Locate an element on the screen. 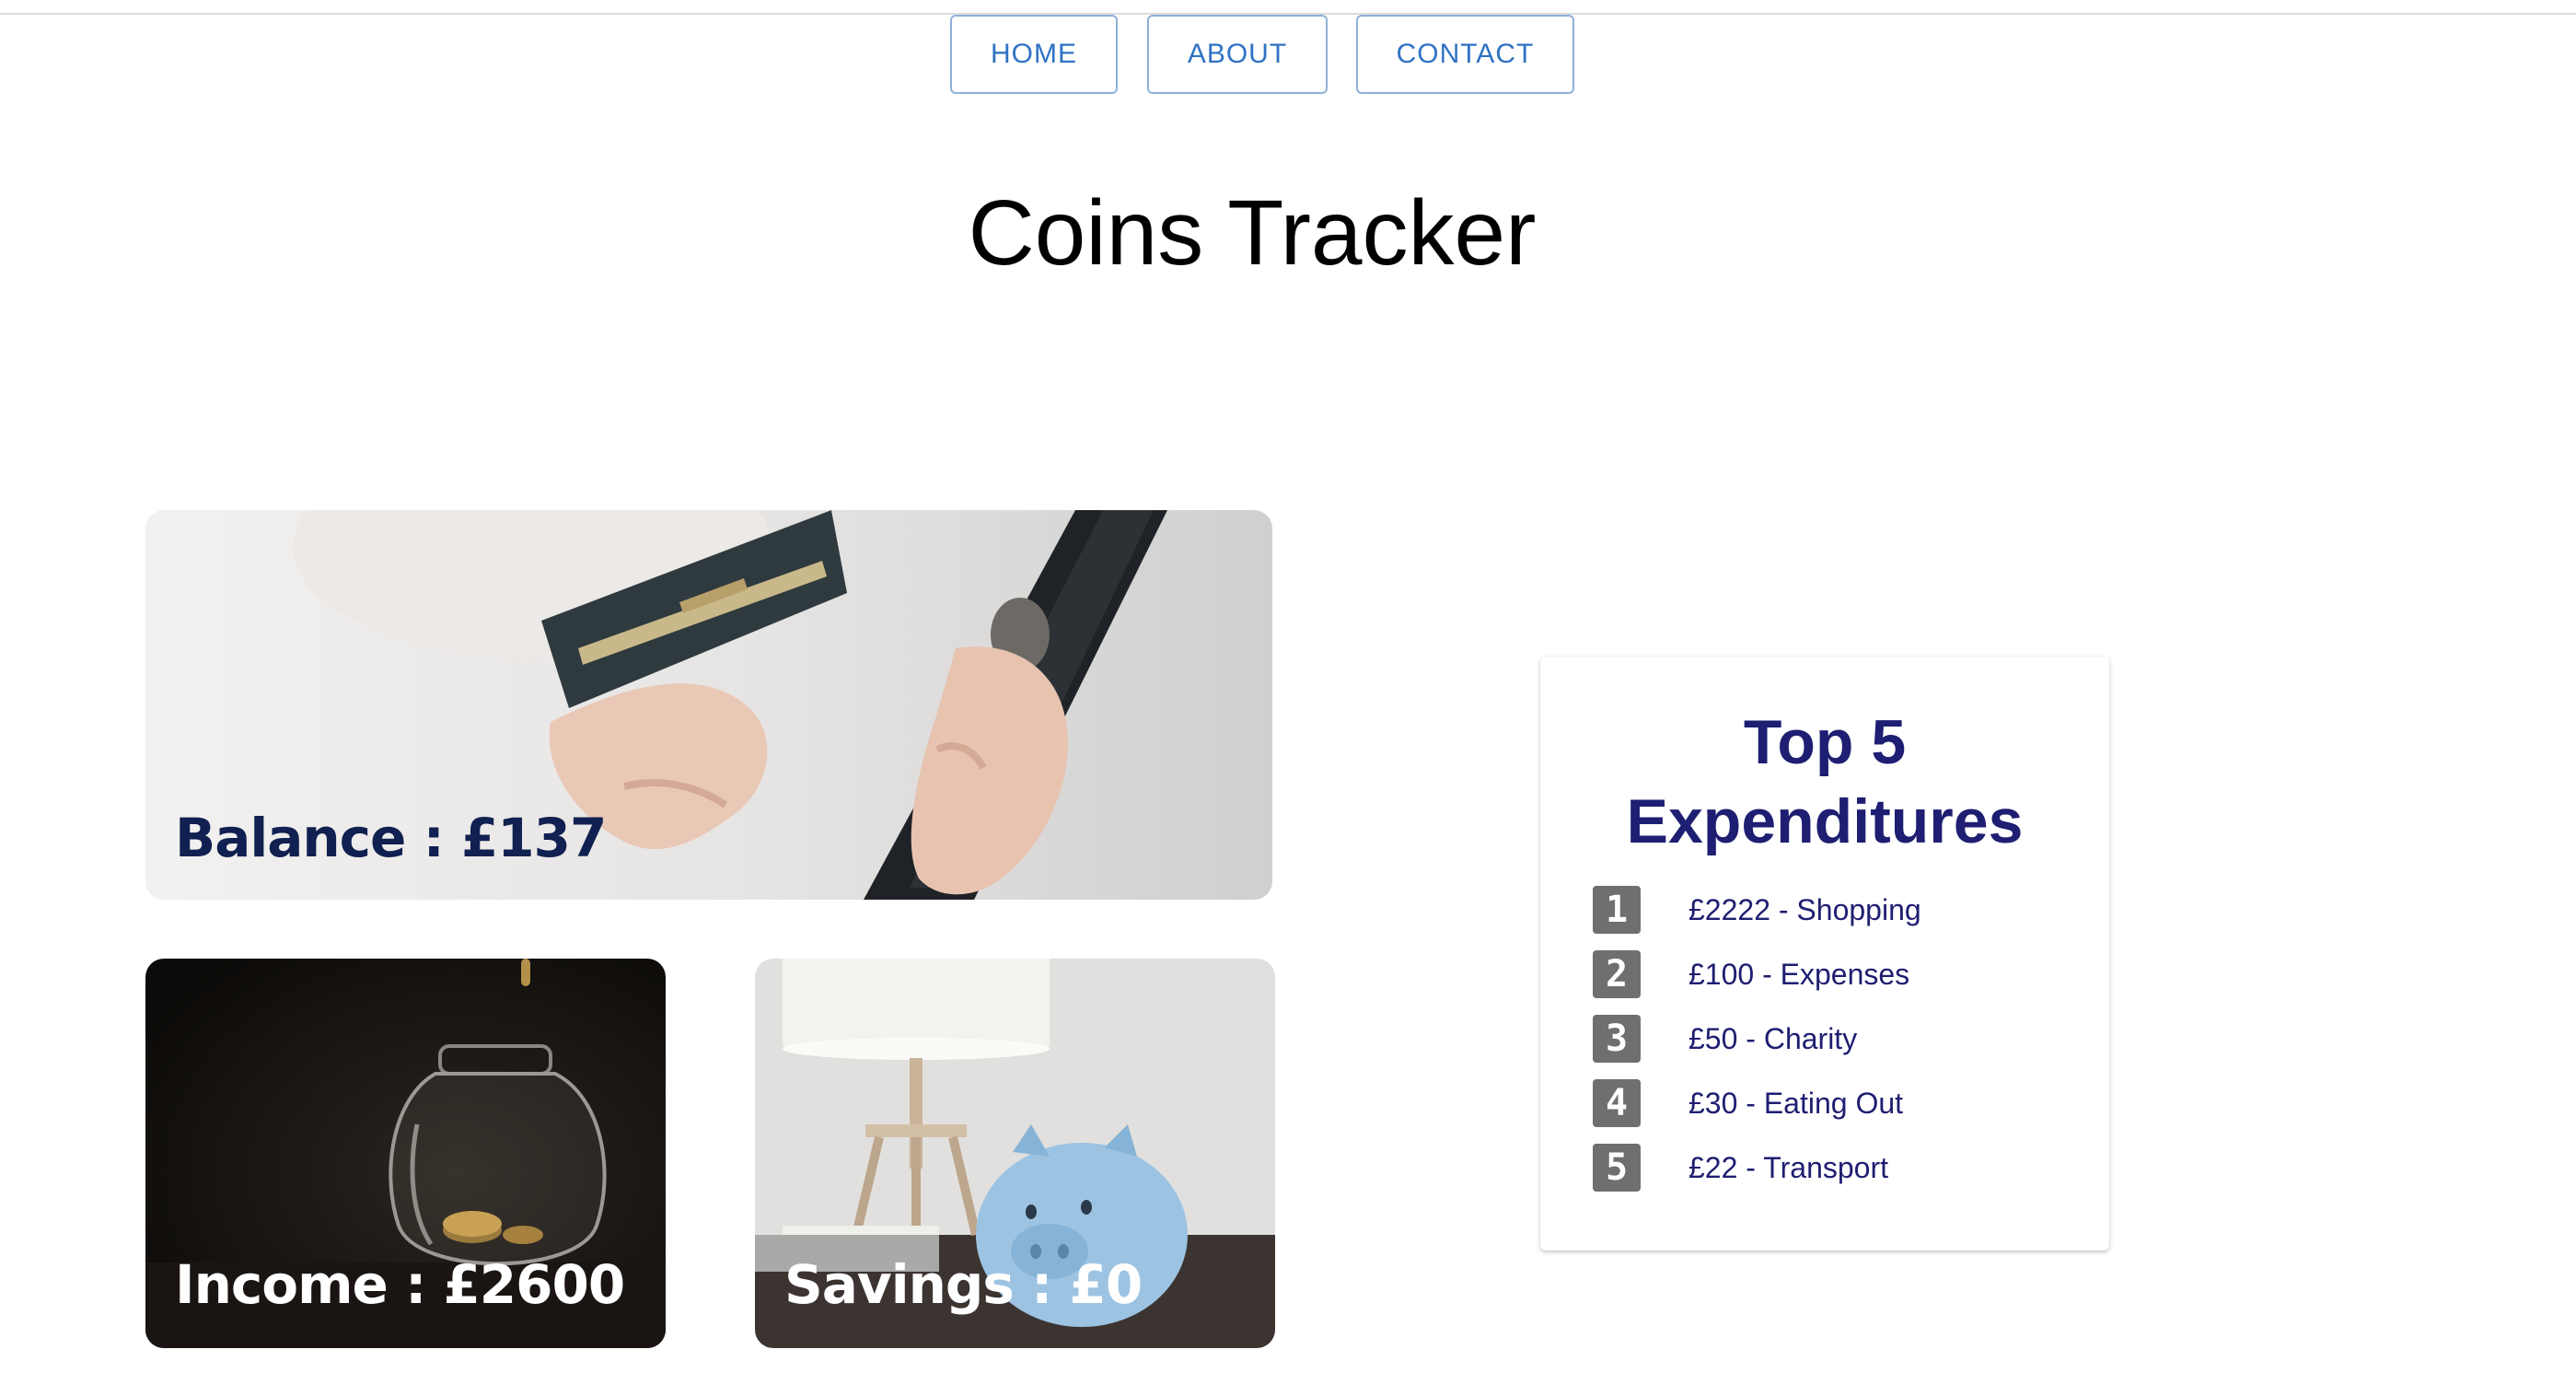 Image resolution: width=2576 pixels, height=1396 pixels. top5-title-line2: Expenditures is located at coordinates (1825, 821).